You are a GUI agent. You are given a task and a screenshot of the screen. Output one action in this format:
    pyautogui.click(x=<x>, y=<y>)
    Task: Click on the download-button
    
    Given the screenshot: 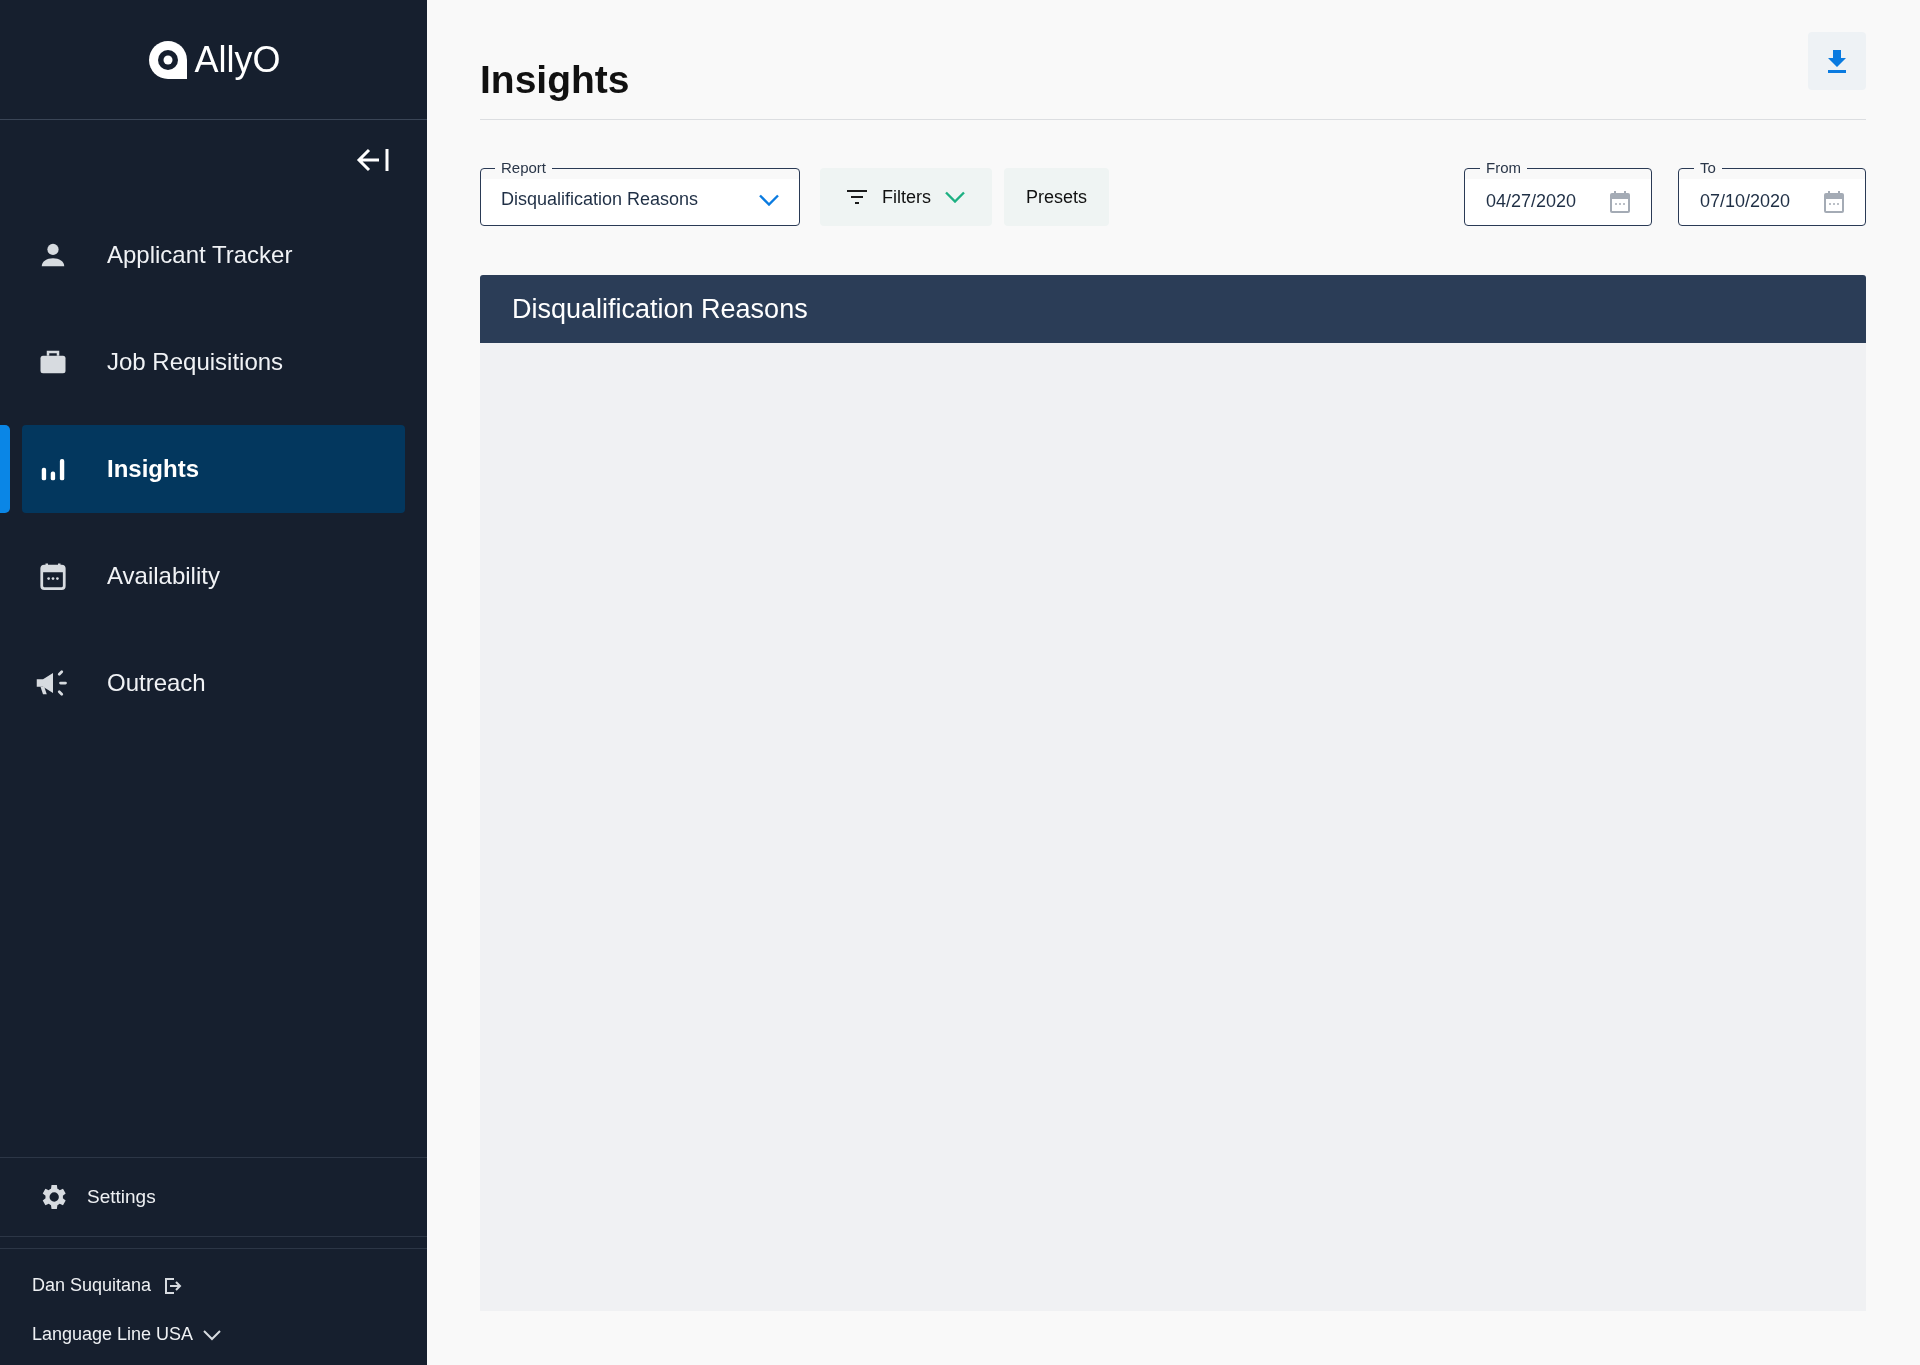 What is the action you would take?
    pyautogui.click(x=1837, y=60)
    